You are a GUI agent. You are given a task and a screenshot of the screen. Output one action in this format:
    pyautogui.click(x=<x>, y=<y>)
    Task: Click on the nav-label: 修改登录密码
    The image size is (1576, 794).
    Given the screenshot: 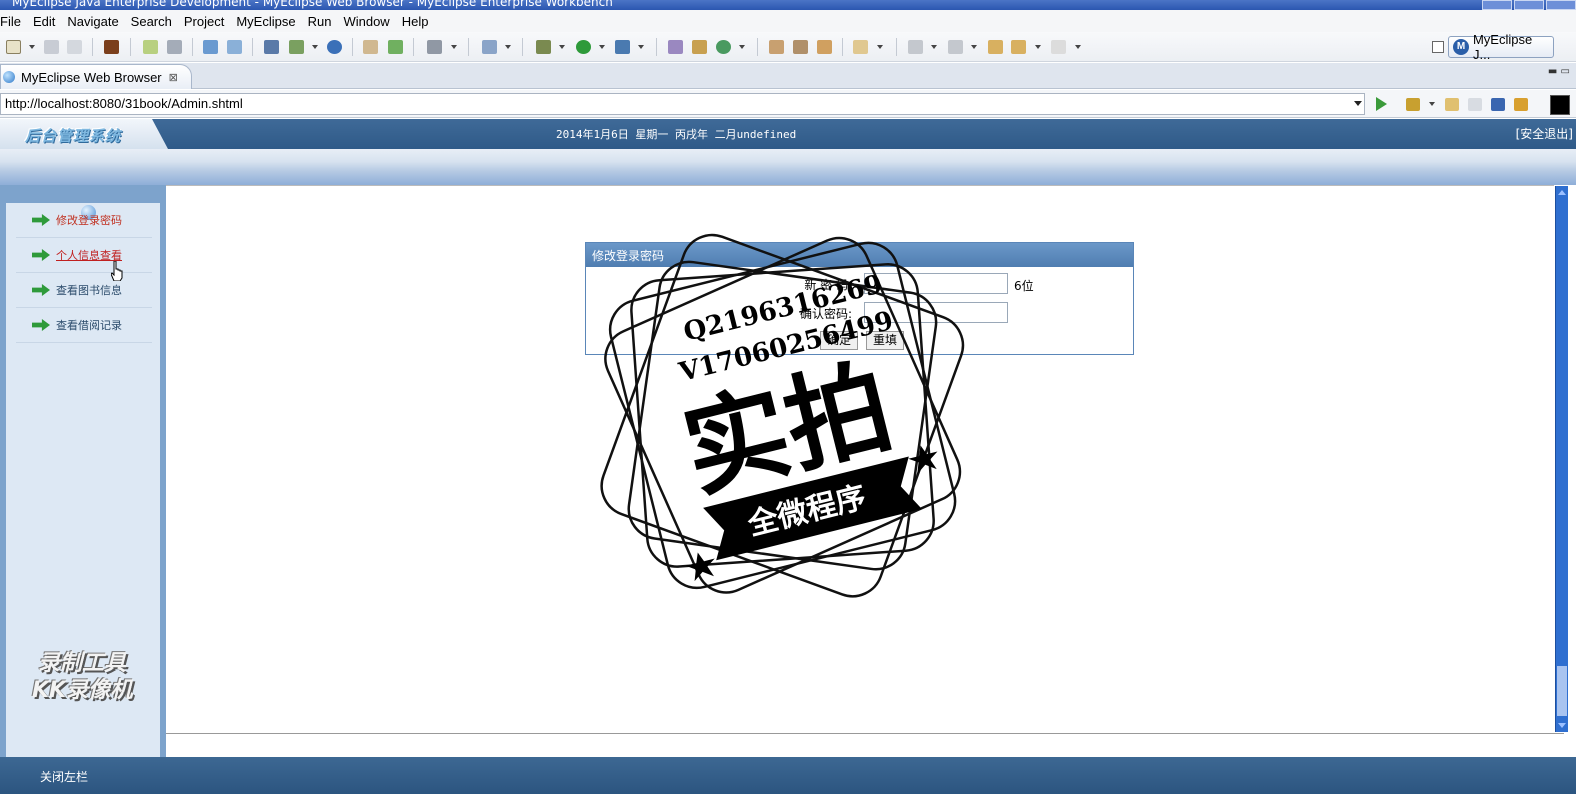 What is the action you would take?
    pyautogui.click(x=89, y=220)
    